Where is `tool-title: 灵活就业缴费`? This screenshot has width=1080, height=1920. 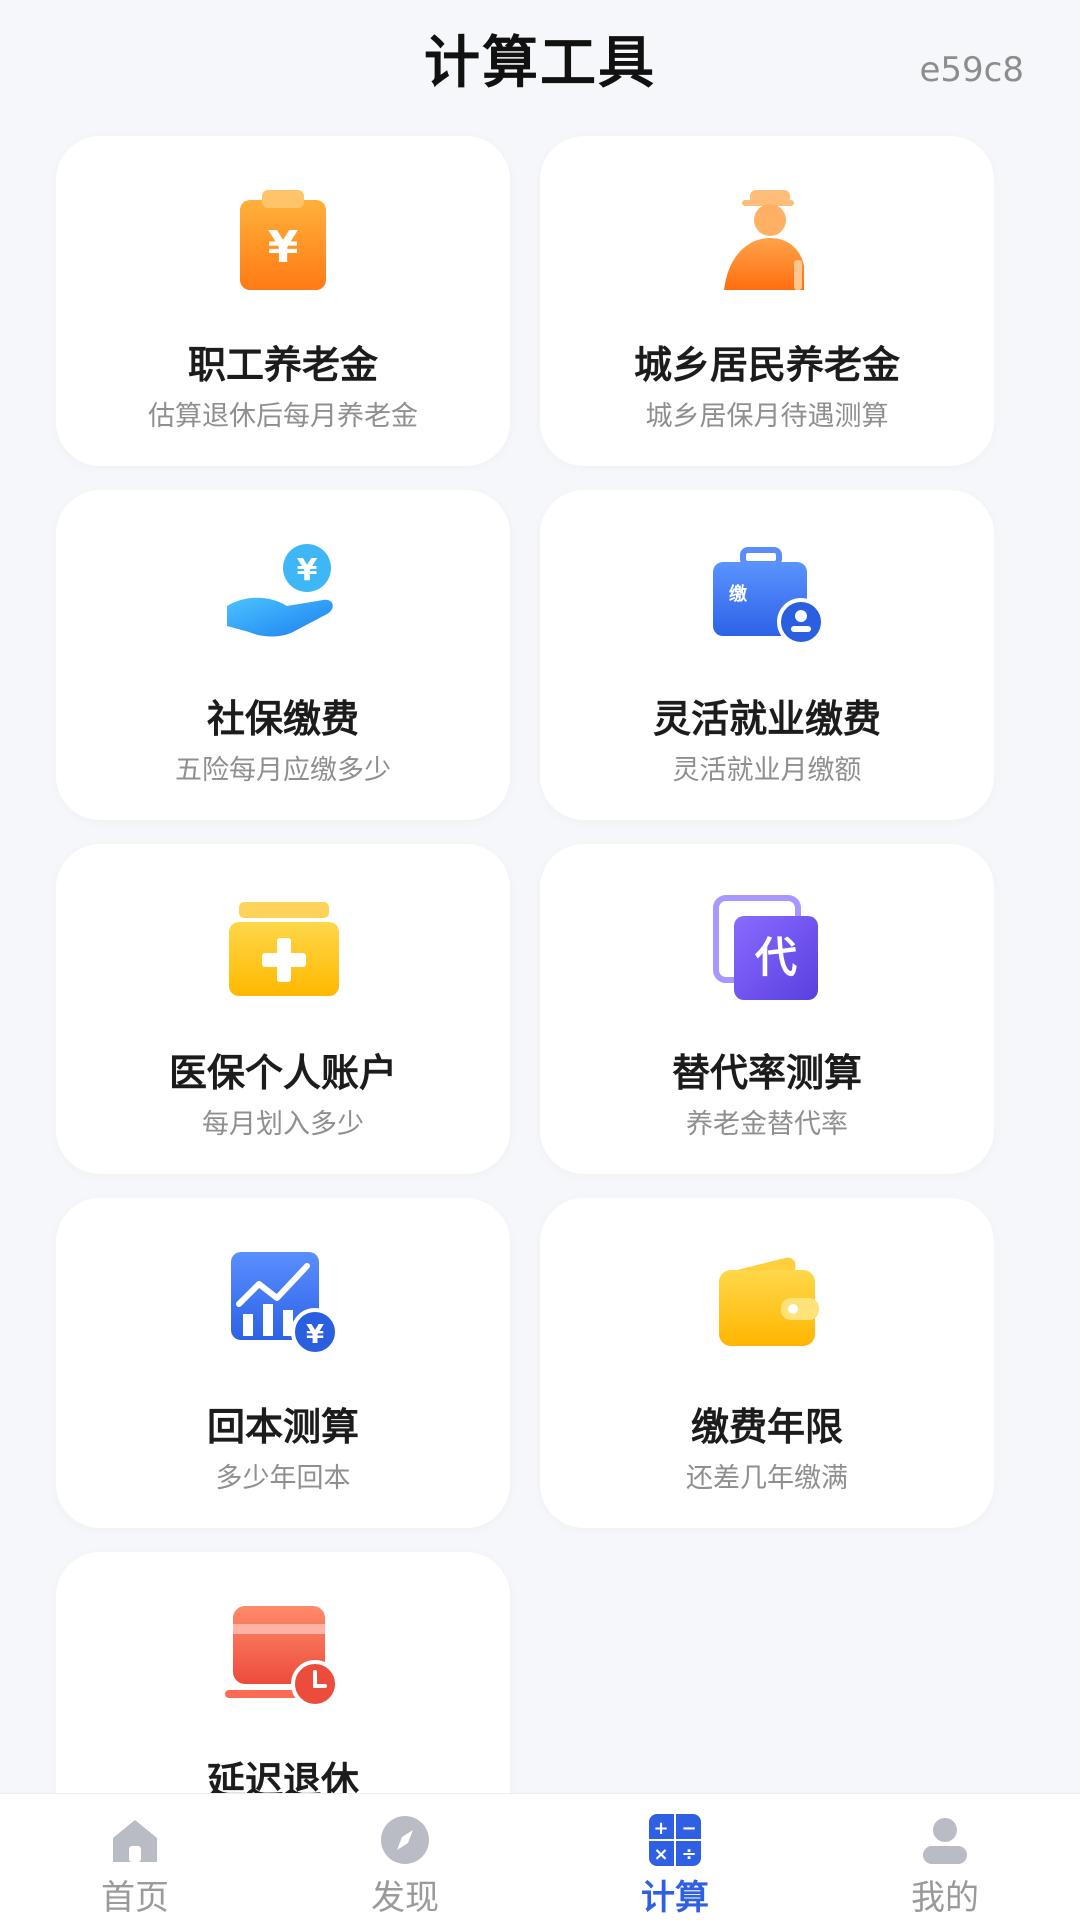
tool-title: 灵活就业缴费 is located at coordinates (766, 719).